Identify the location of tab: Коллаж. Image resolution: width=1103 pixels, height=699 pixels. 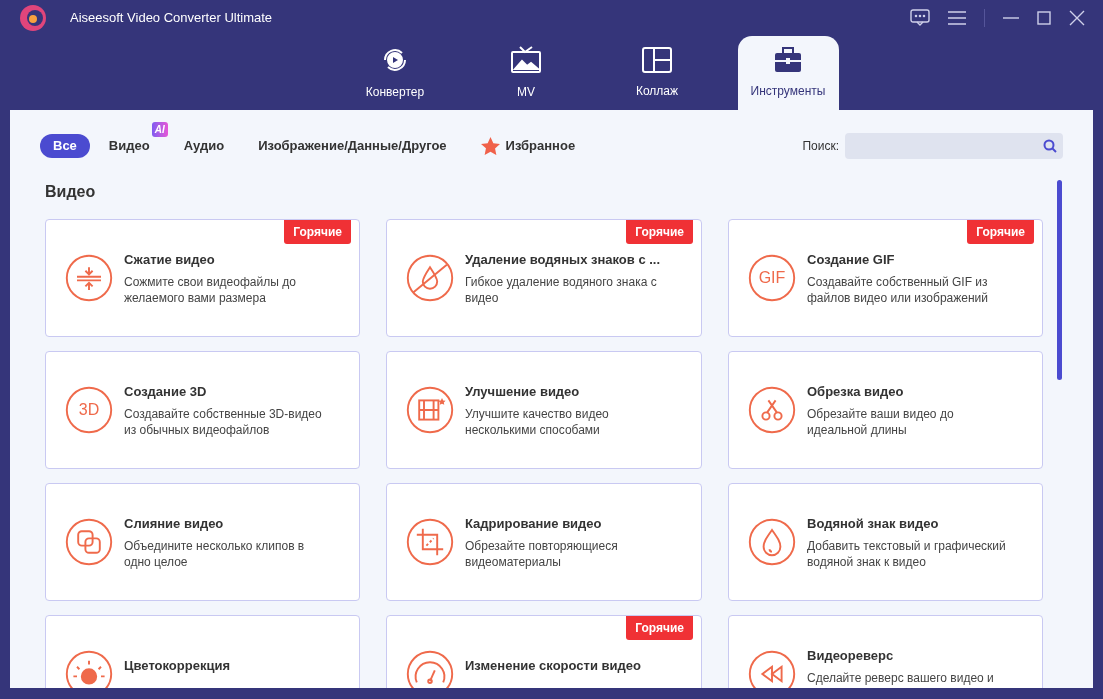
(657, 73).